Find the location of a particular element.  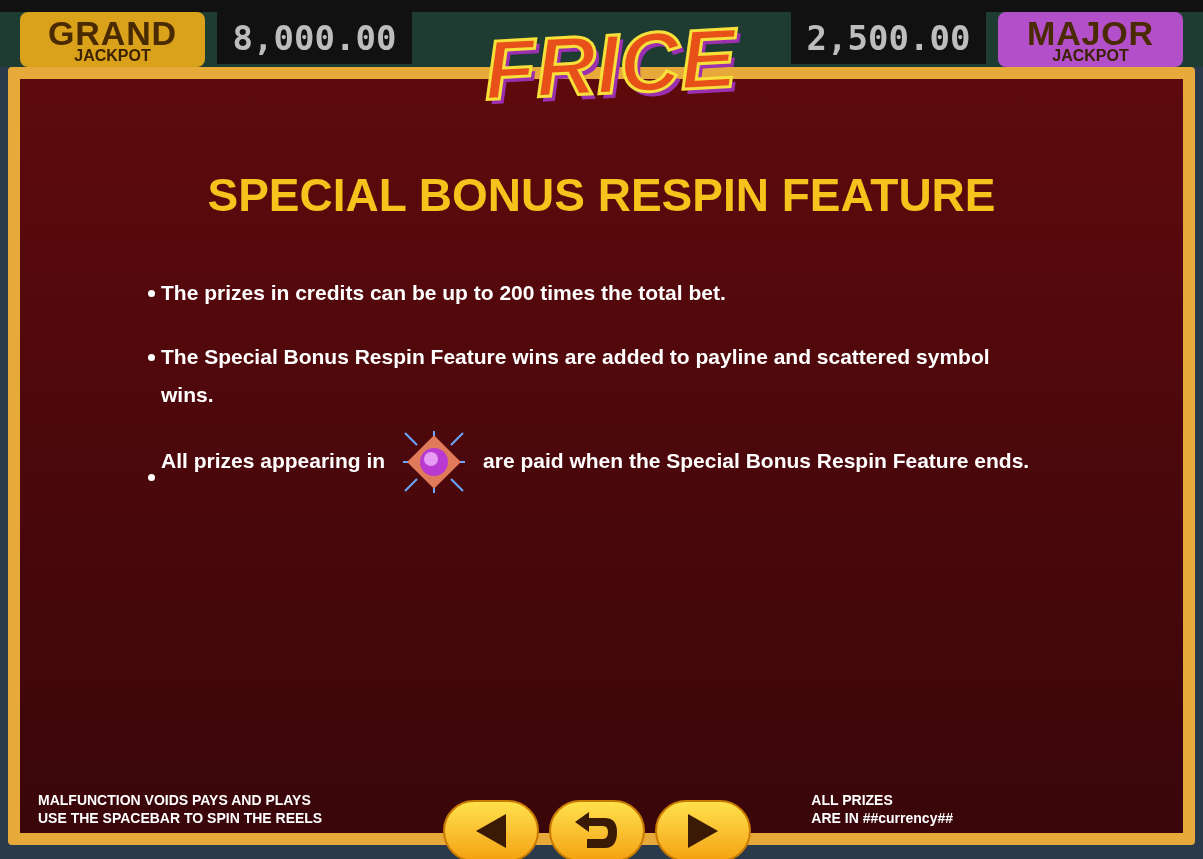

footer-note: ARE IN ##currency## is located at coordinates (882, 818).